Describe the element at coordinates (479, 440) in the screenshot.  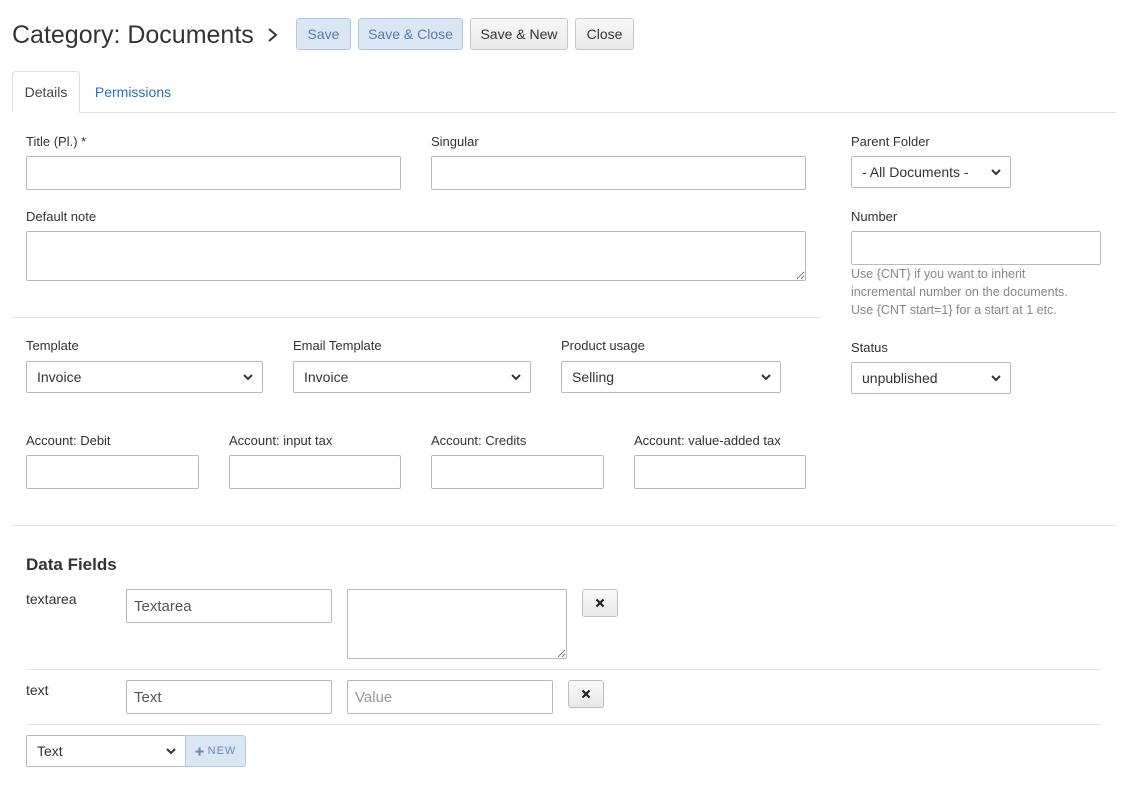
I see `account-credits-label: Account: Credits` at that location.